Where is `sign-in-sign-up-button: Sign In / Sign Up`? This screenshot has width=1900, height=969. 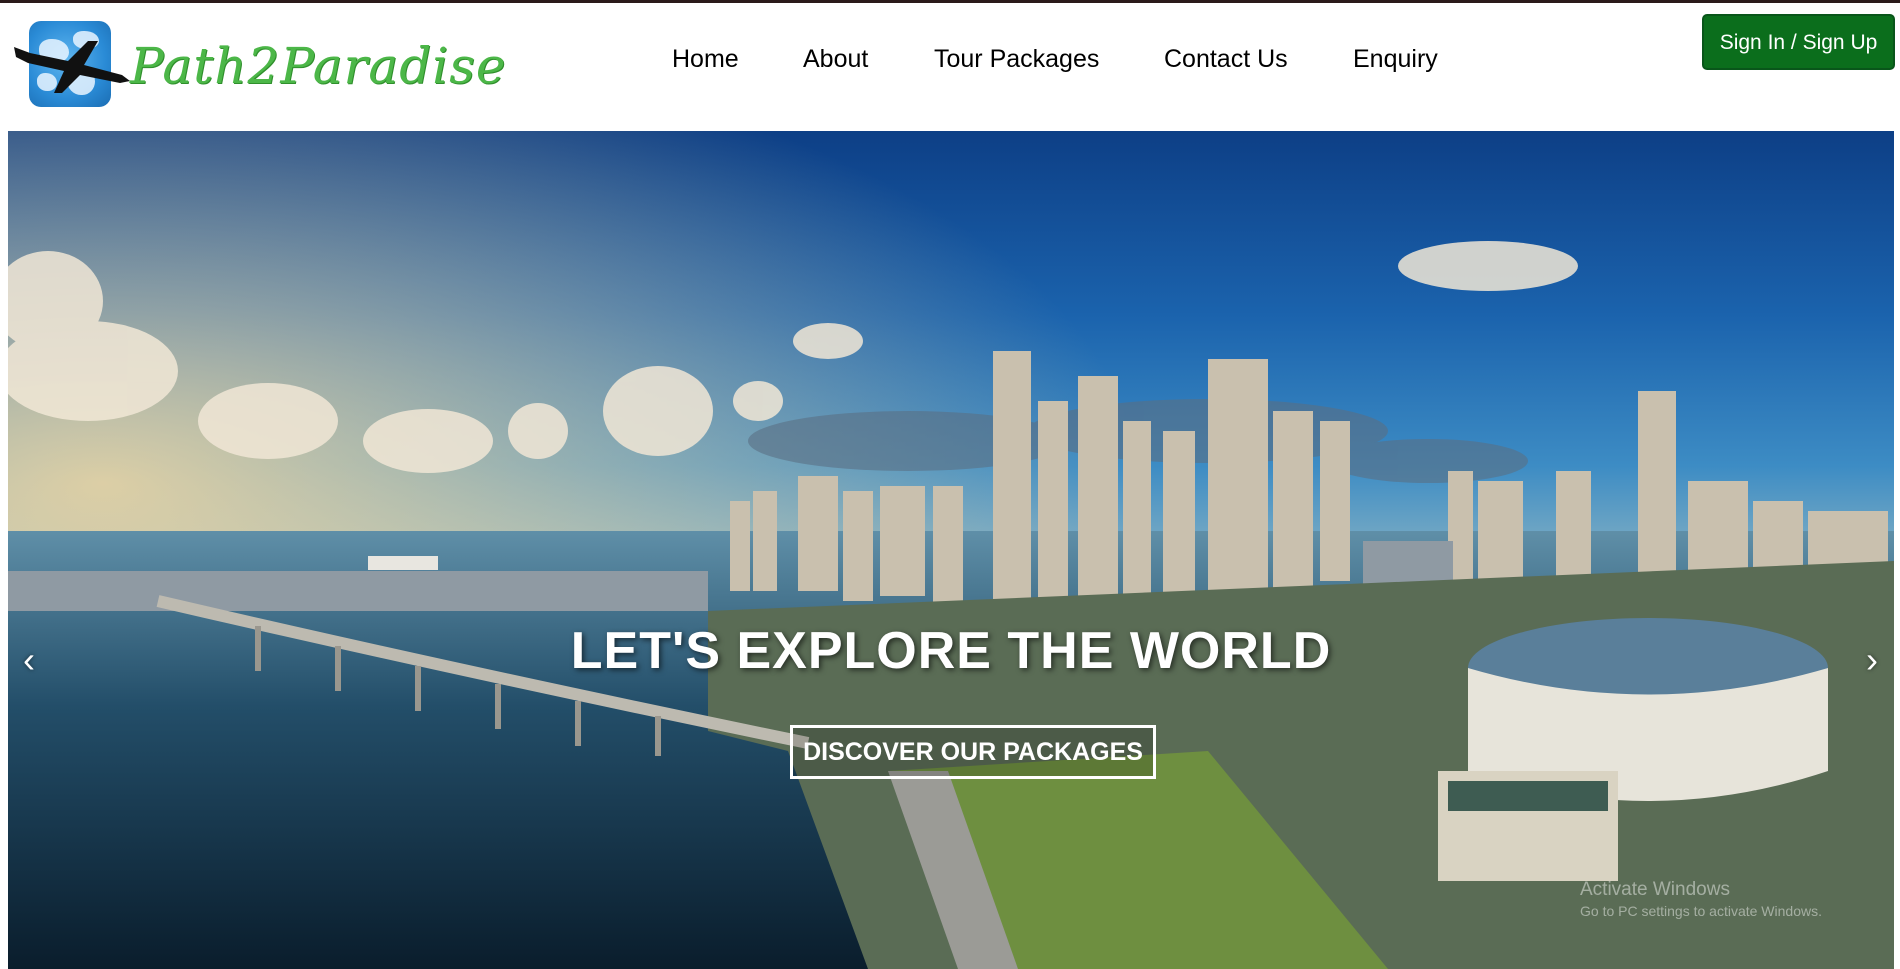
sign-in-sign-up-button: Sign In / Sign Up is located at coordinates (1798, 42).